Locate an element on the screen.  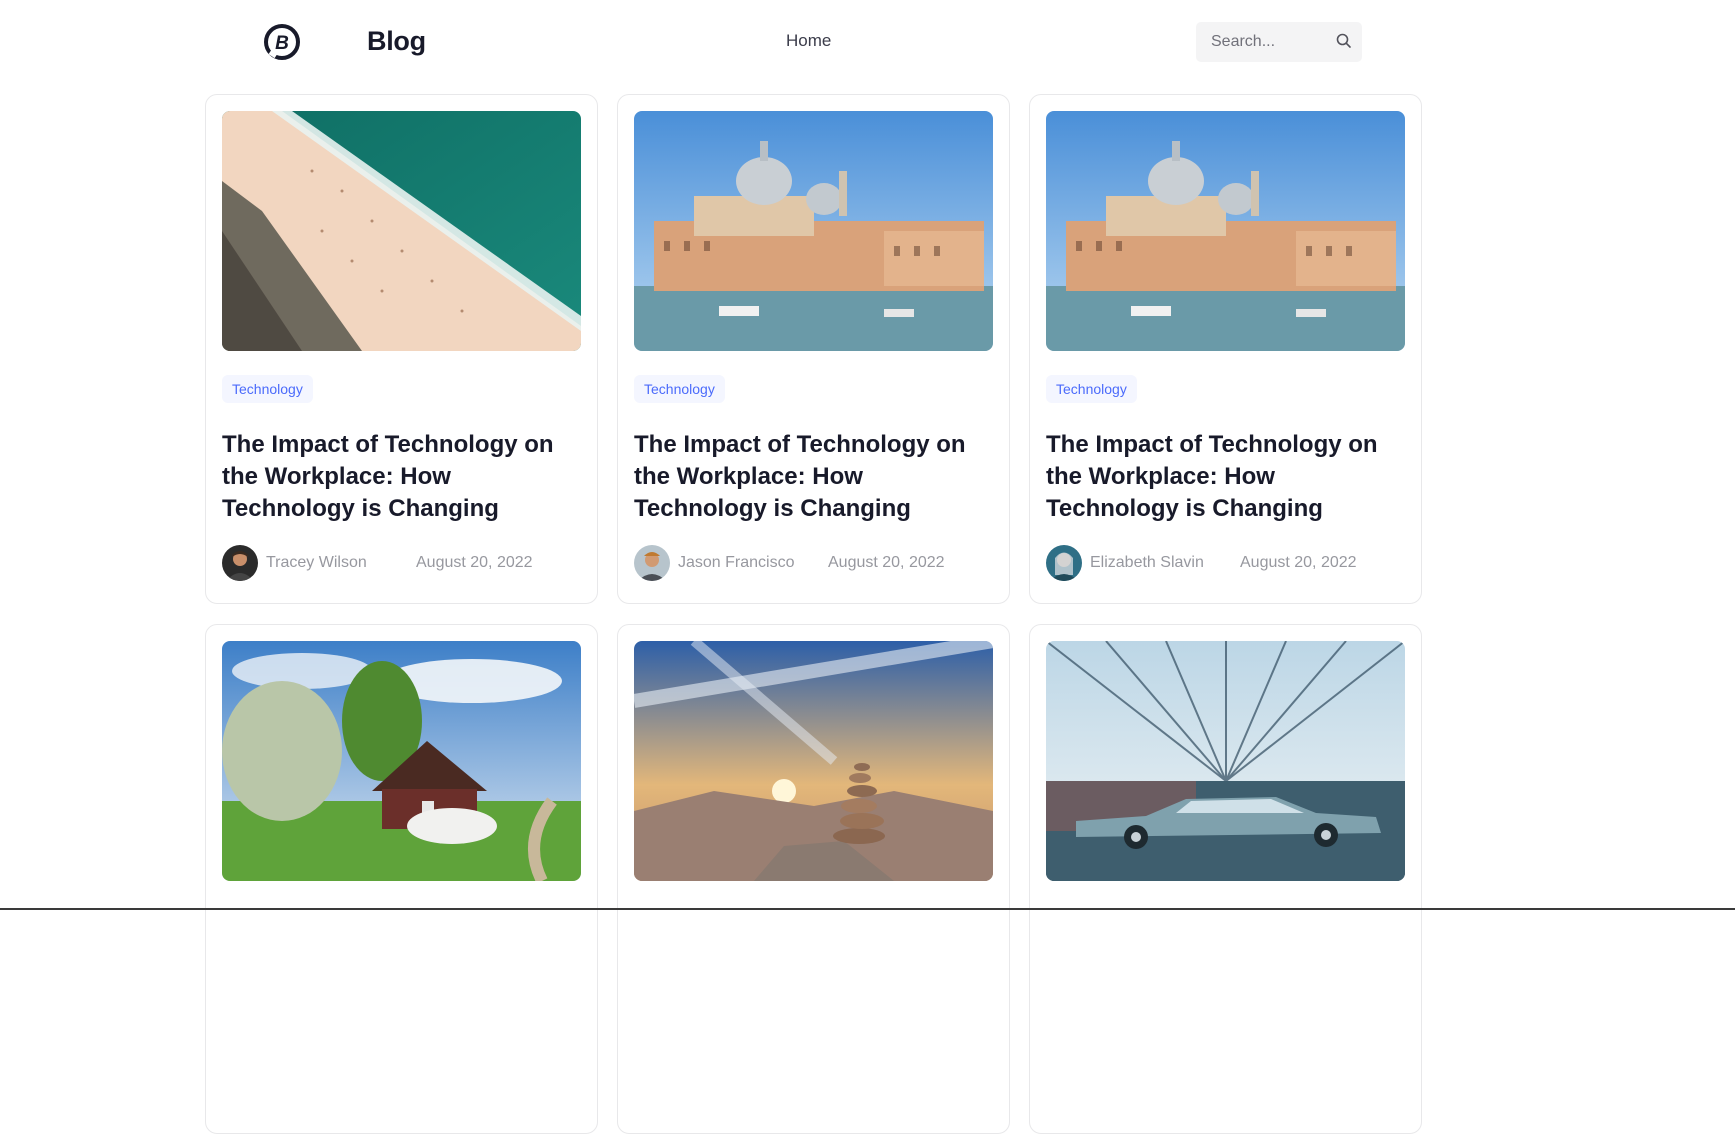
author-name: Jason Francisco is located at coordinates (753, 563).